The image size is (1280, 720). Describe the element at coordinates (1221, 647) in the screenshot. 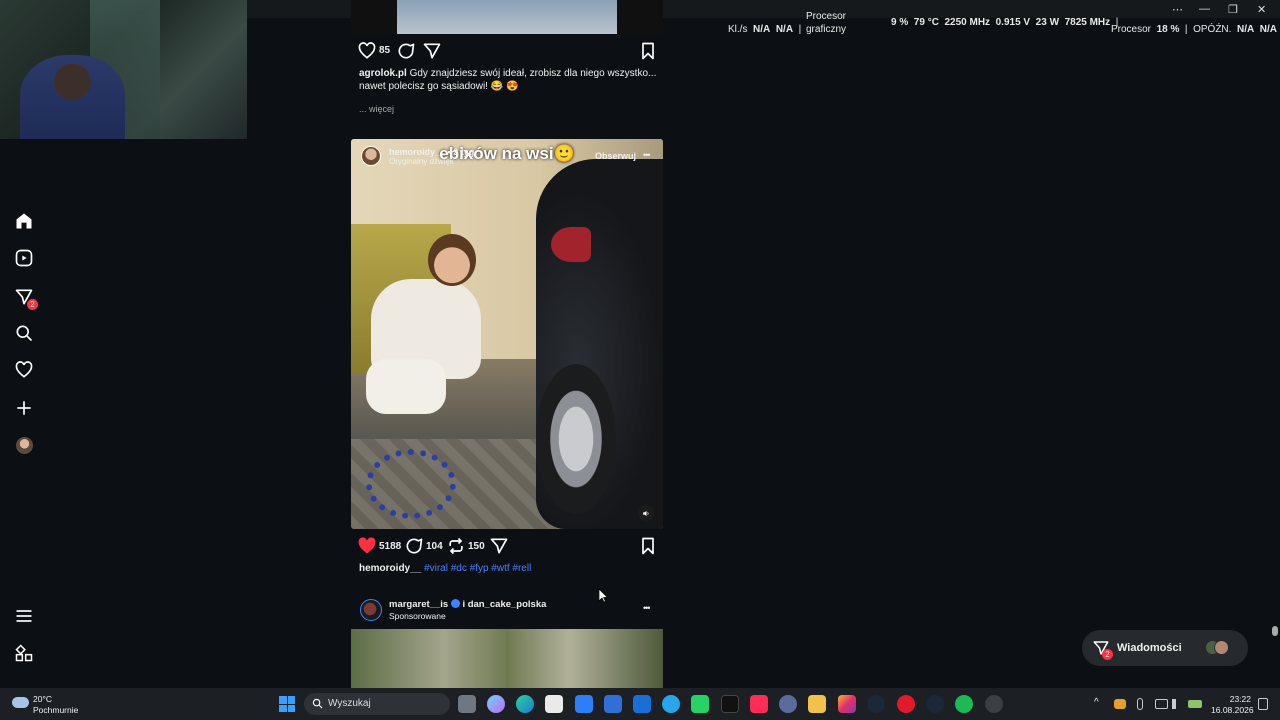

I see `chat-avatar` at that location.